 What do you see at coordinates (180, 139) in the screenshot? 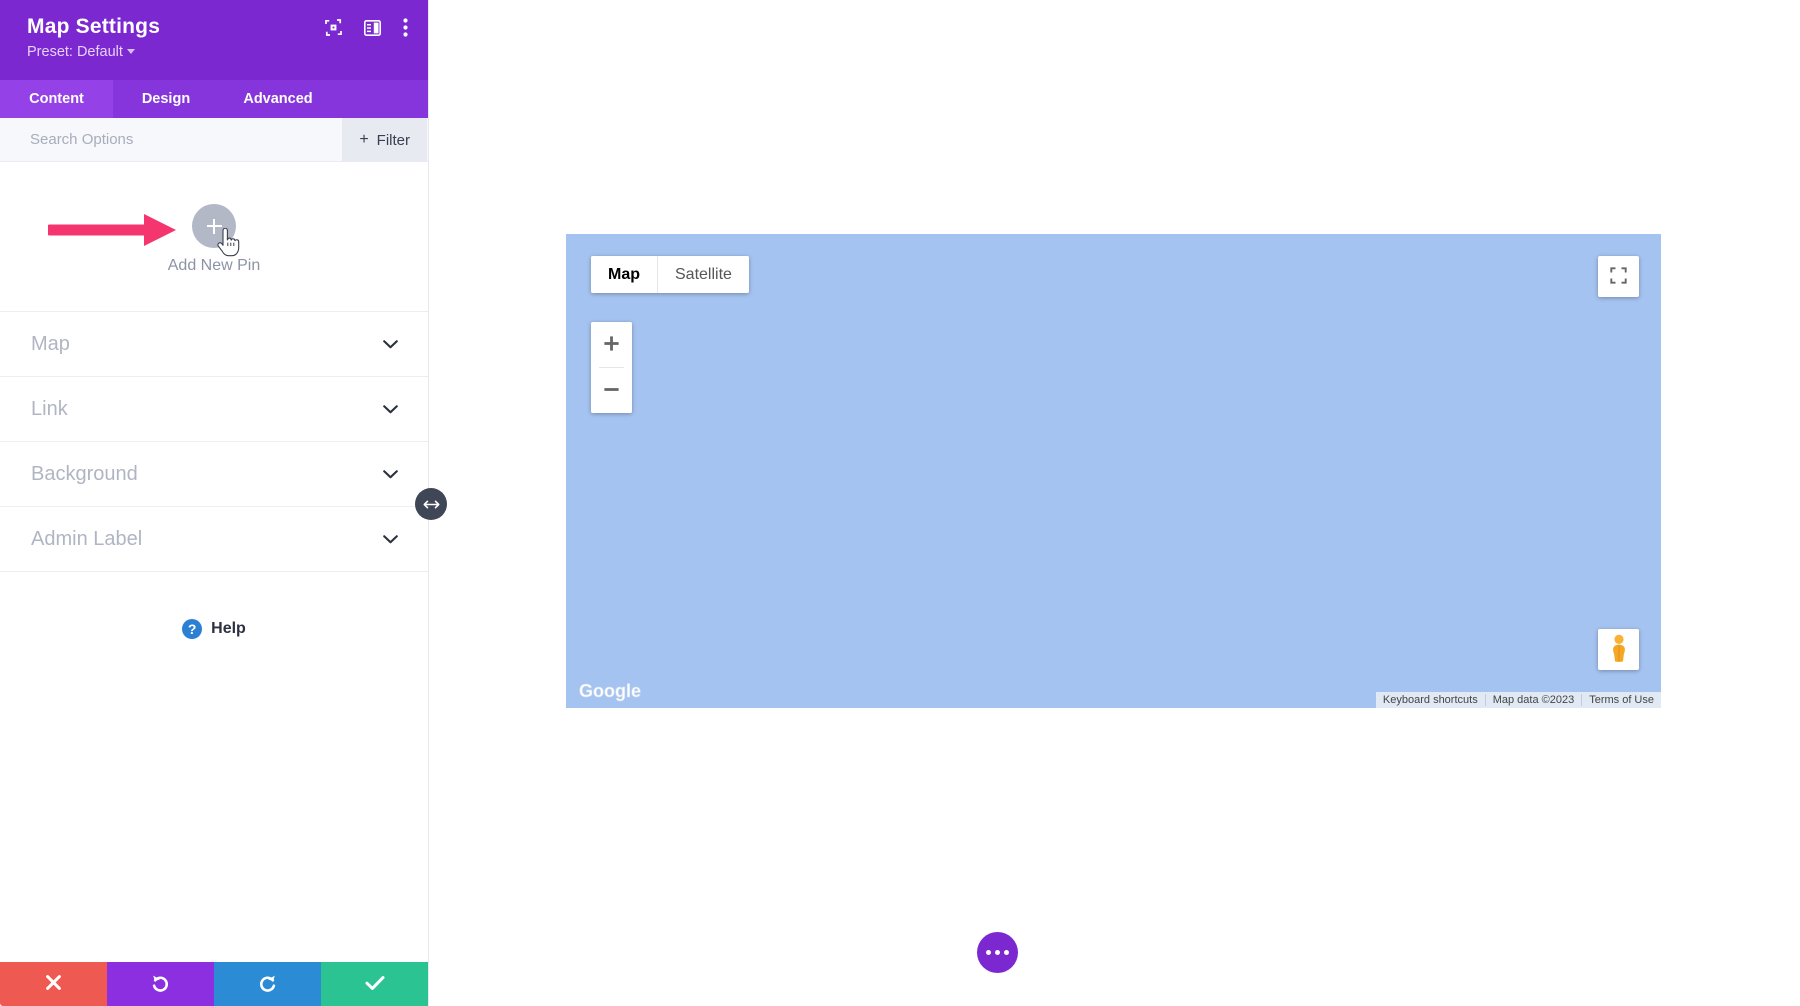
I see `search-input` at bounding box center [180, 139].